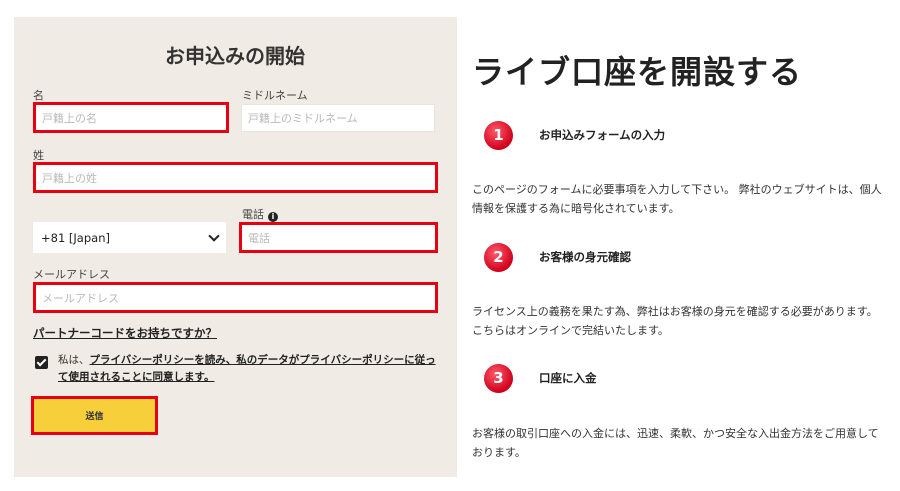 The width and height of the screenshot is (900, 491). I want to click on step-1-badge: 1, so click(498, 135).